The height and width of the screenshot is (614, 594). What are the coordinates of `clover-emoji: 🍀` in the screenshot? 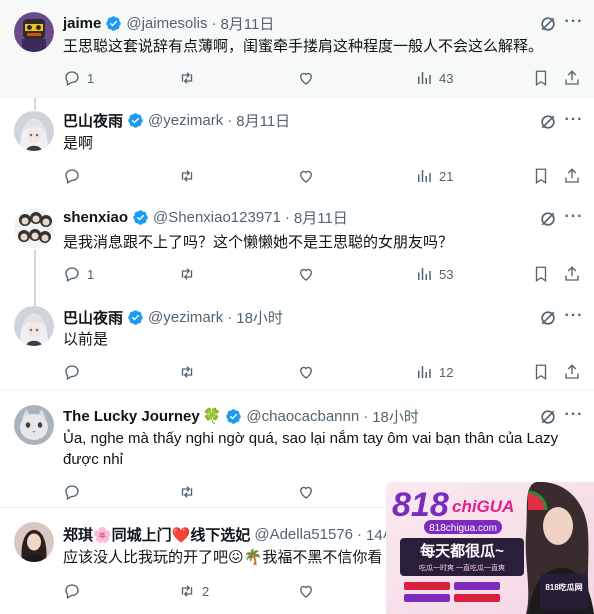 It's located at (212, 416).